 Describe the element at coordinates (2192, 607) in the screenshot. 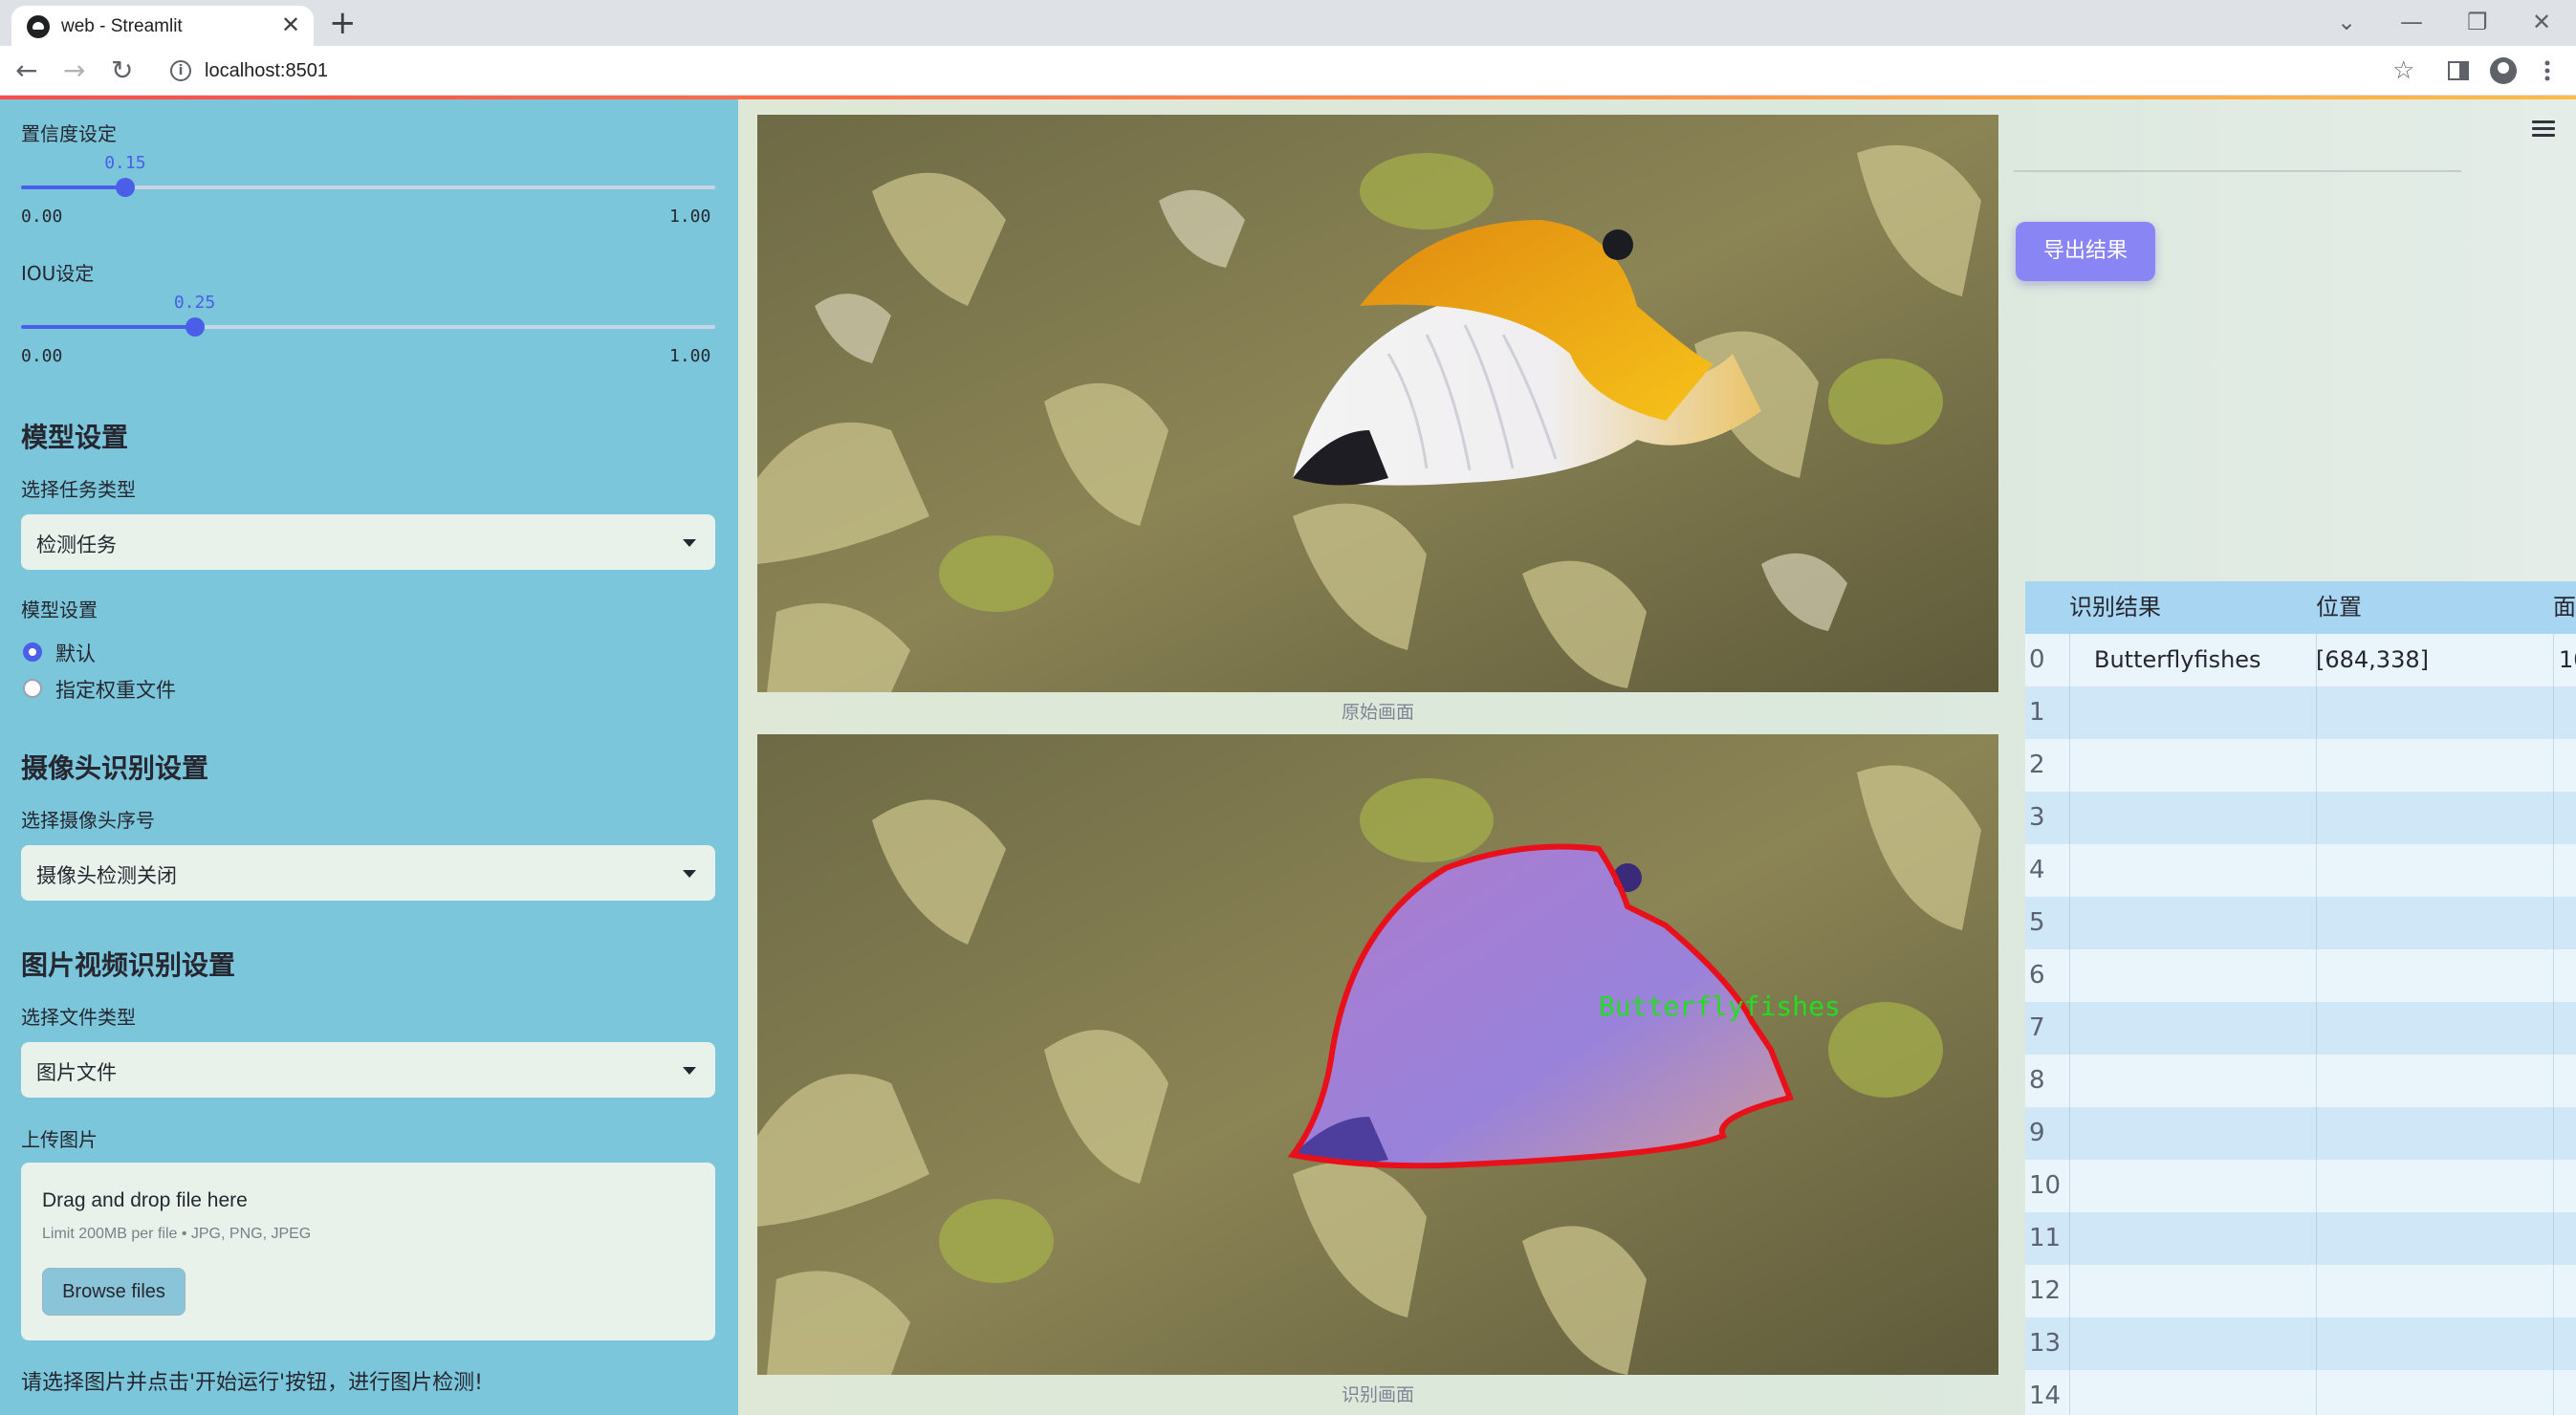

I see `column-header-result: 识别结果` at that location.